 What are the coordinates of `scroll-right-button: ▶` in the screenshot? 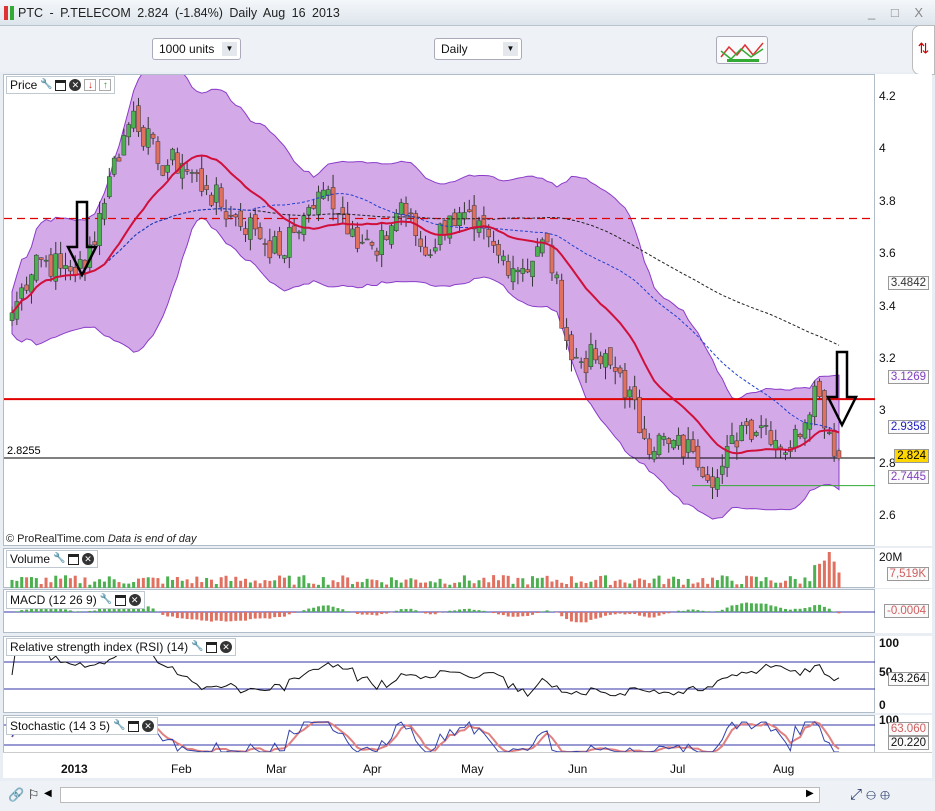 It's located at (810, 793).